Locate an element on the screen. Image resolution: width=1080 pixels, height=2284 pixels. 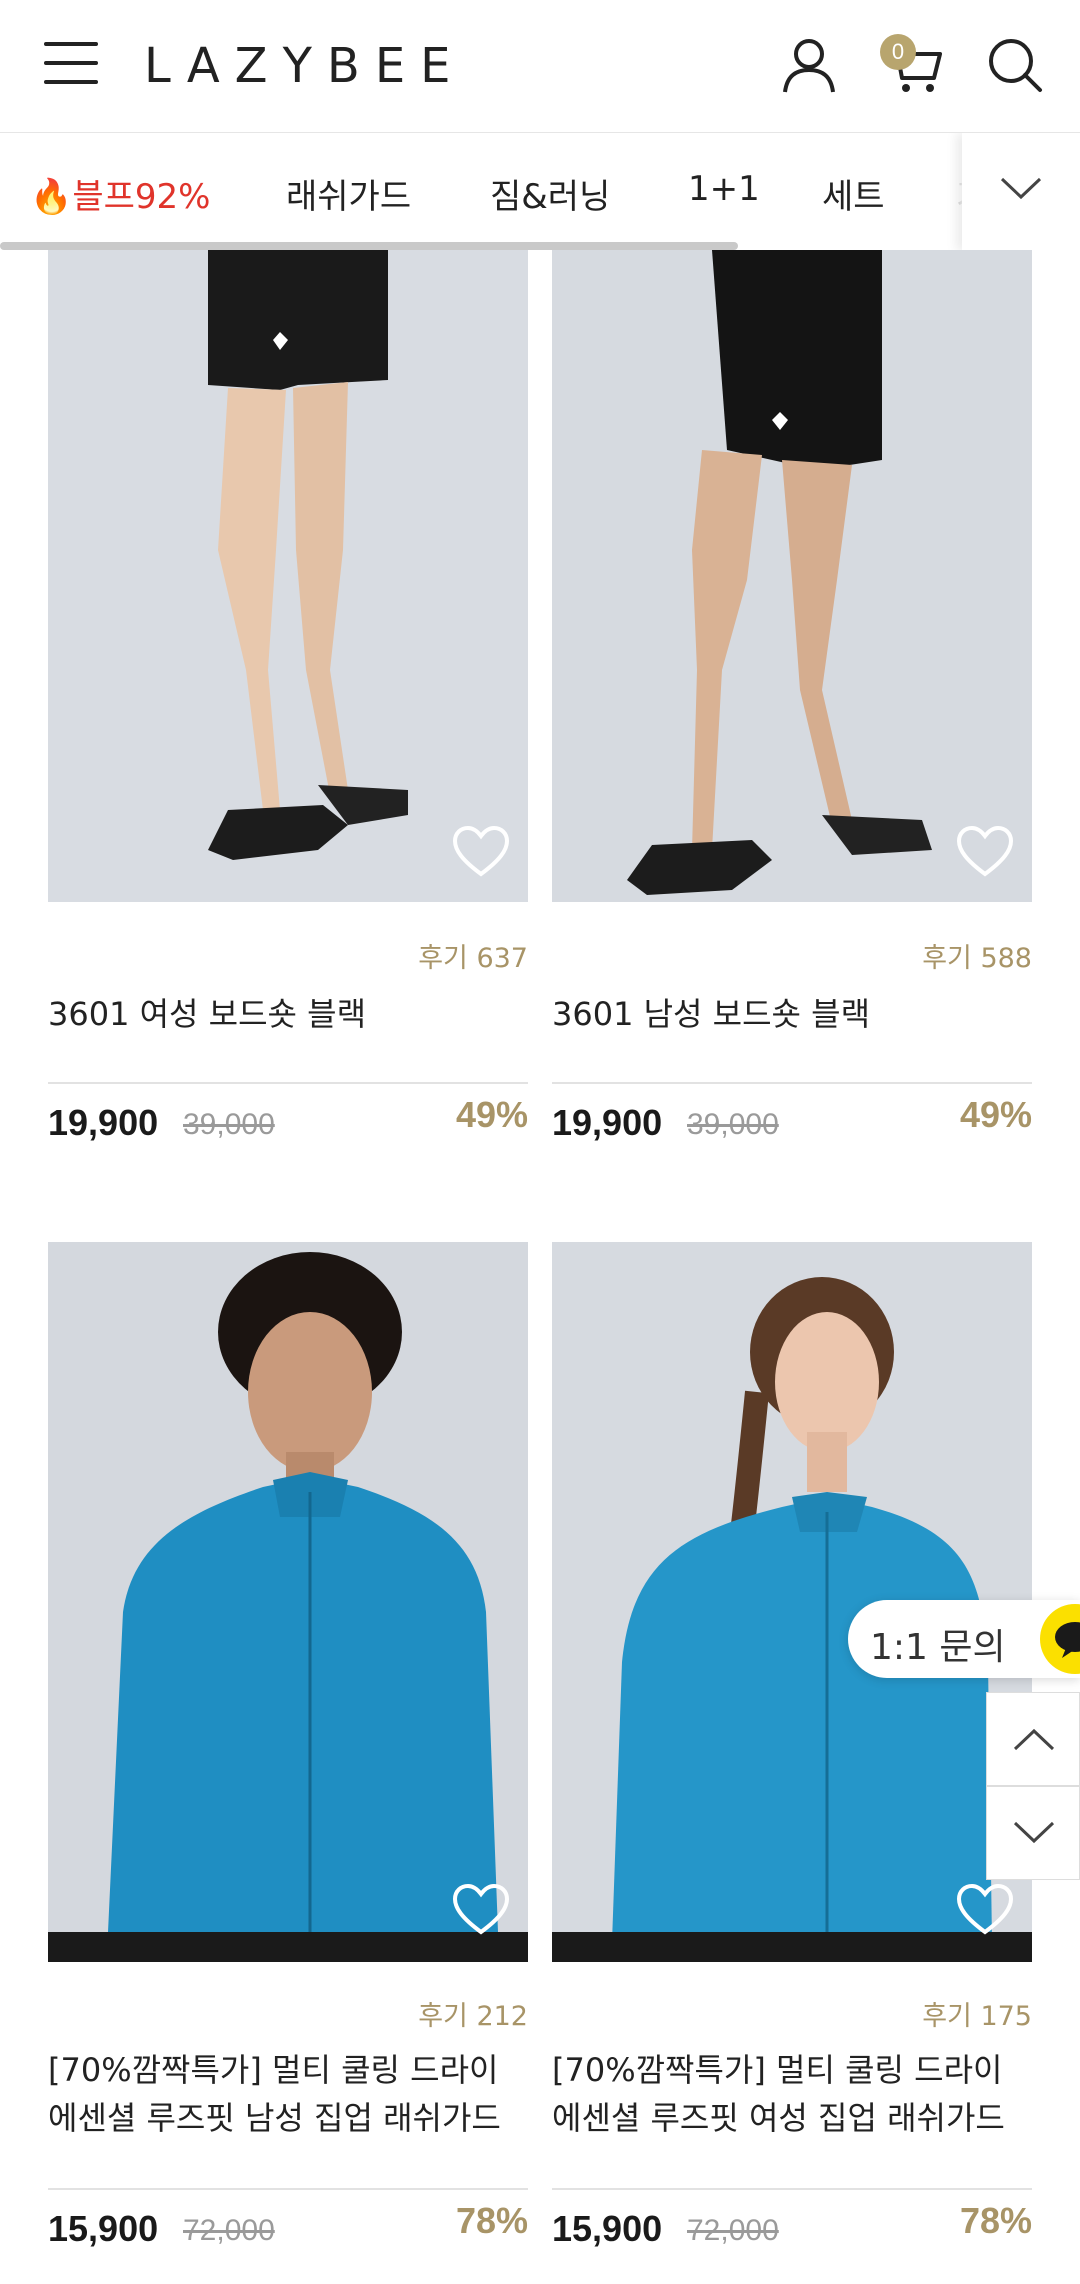
product-title: 3601 남성 보드숏 블랙 is located at coordinates (792, 1014).